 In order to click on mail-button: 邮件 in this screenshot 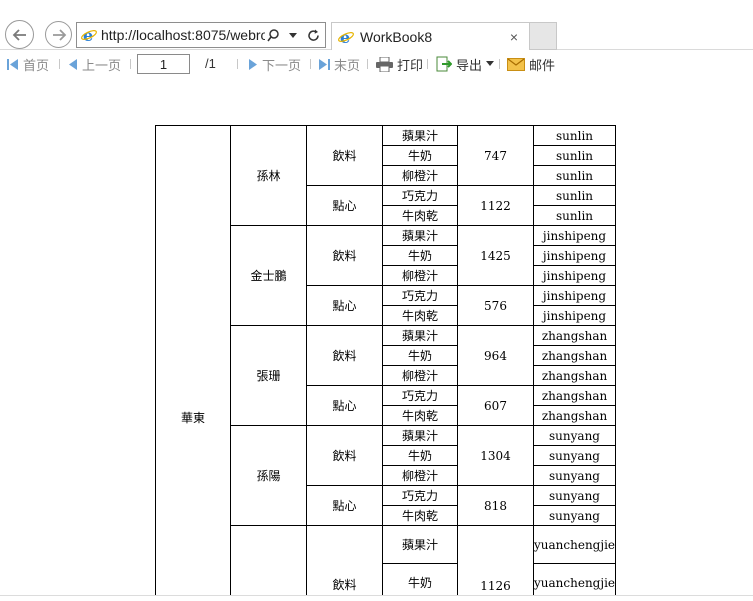, I will do `click(531, 64)`.